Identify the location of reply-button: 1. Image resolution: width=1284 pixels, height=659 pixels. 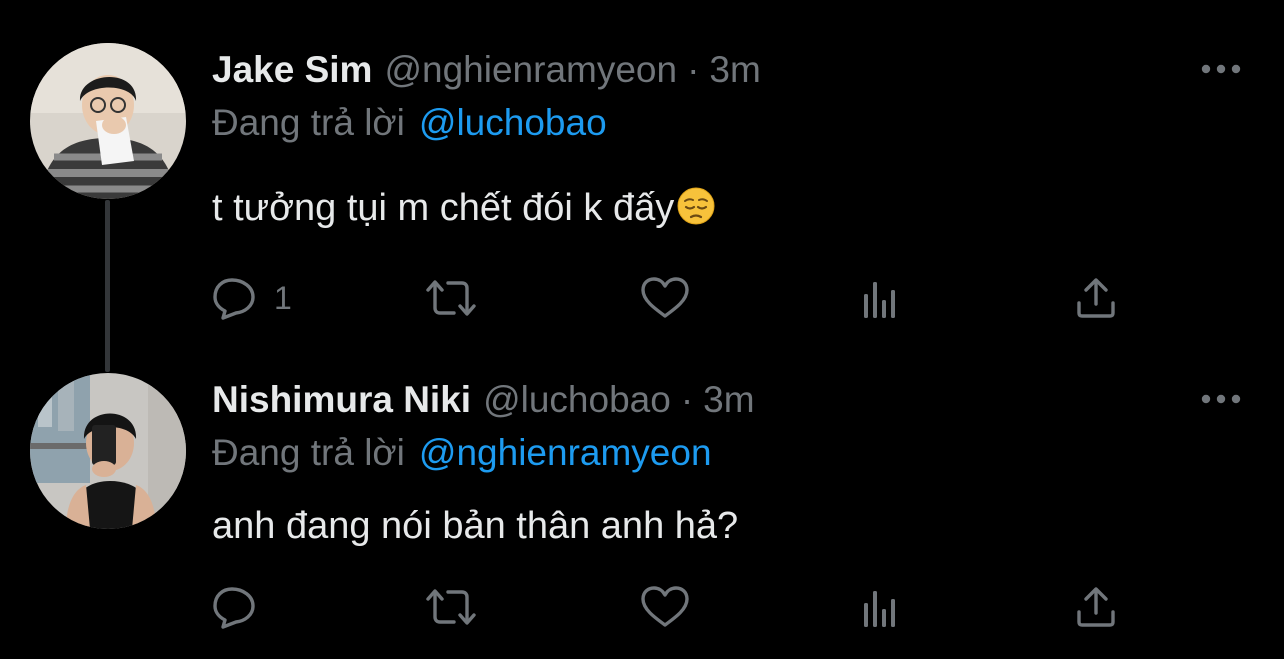
(252, 298).